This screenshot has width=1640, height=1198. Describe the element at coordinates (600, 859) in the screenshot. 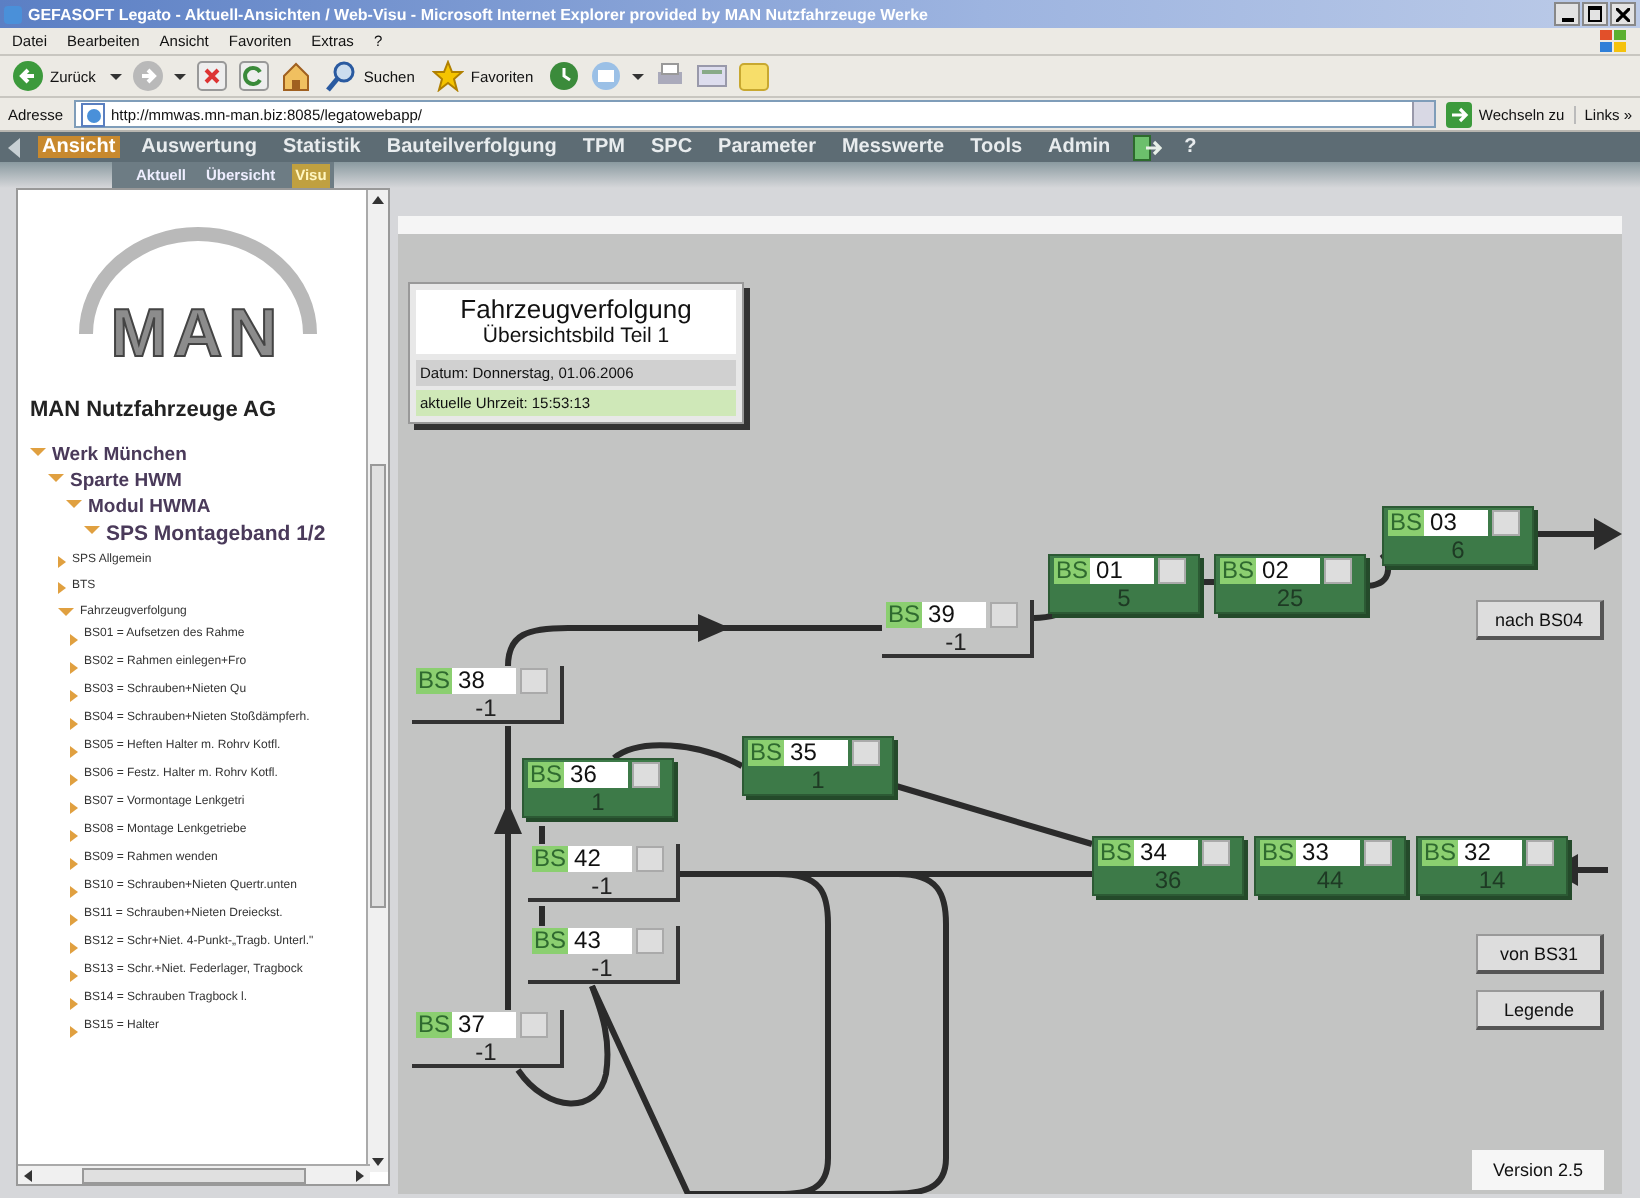

I see `station-number: 42` at that location.